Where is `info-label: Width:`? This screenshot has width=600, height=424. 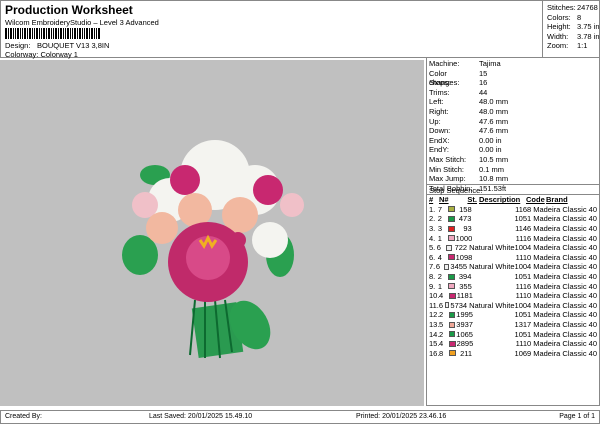
info-label: Width: is located at coordinates (558, 36).